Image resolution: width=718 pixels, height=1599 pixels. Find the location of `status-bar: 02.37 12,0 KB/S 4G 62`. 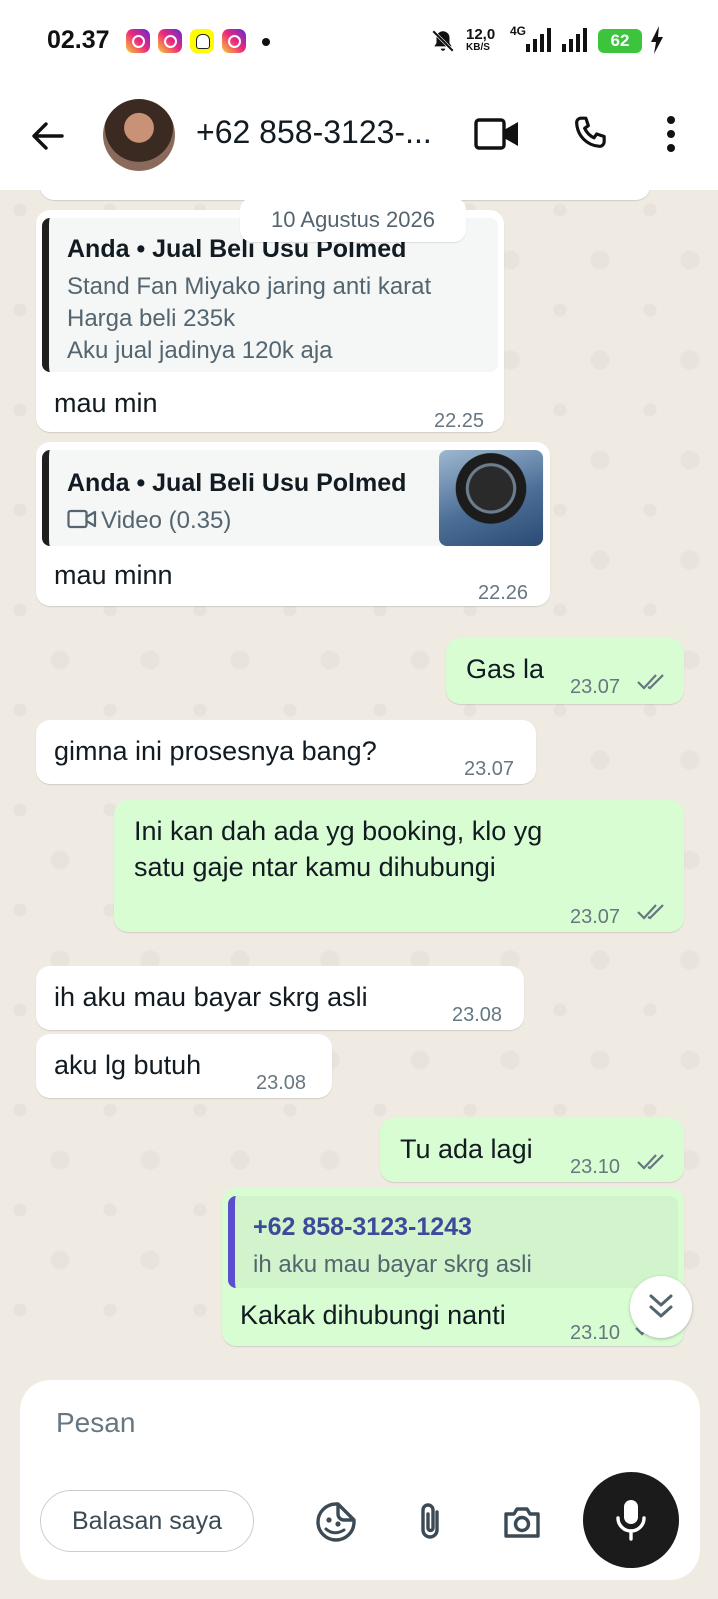

status-bar: 02.37 12,0 KB/S 4G 62 is located at coordinates (359, 41).